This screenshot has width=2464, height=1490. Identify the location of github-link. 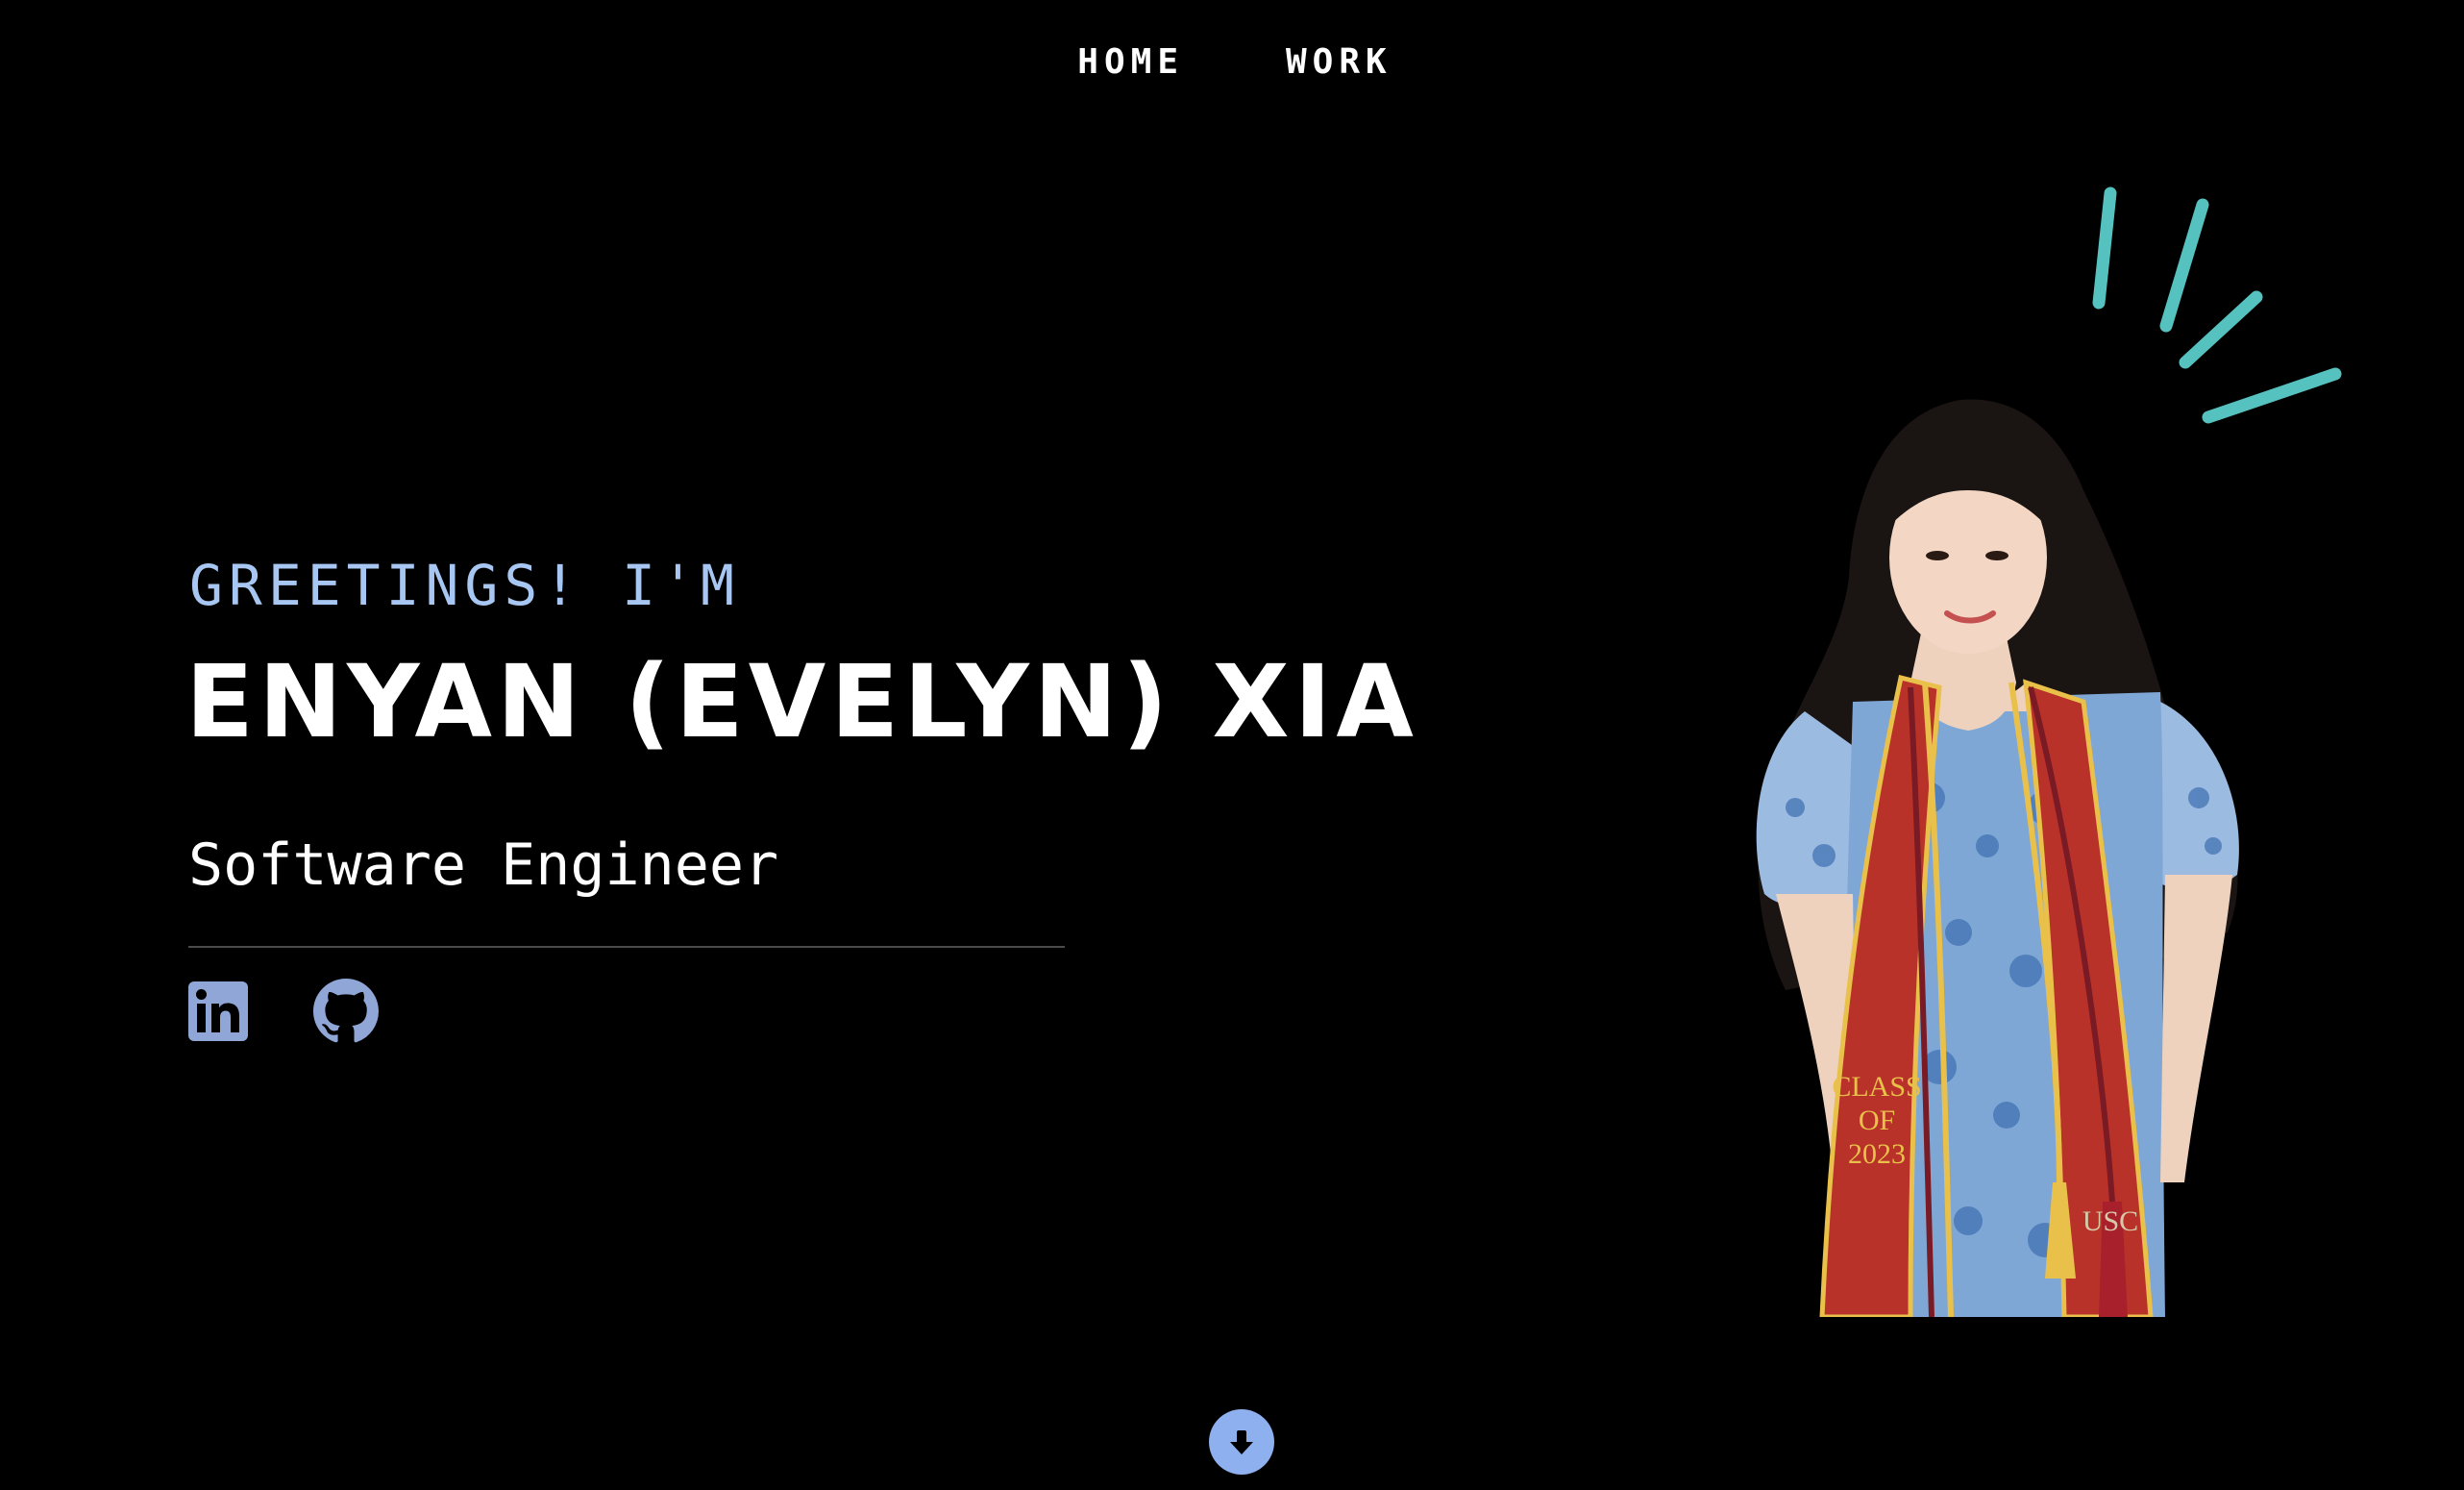
(346, 1014).